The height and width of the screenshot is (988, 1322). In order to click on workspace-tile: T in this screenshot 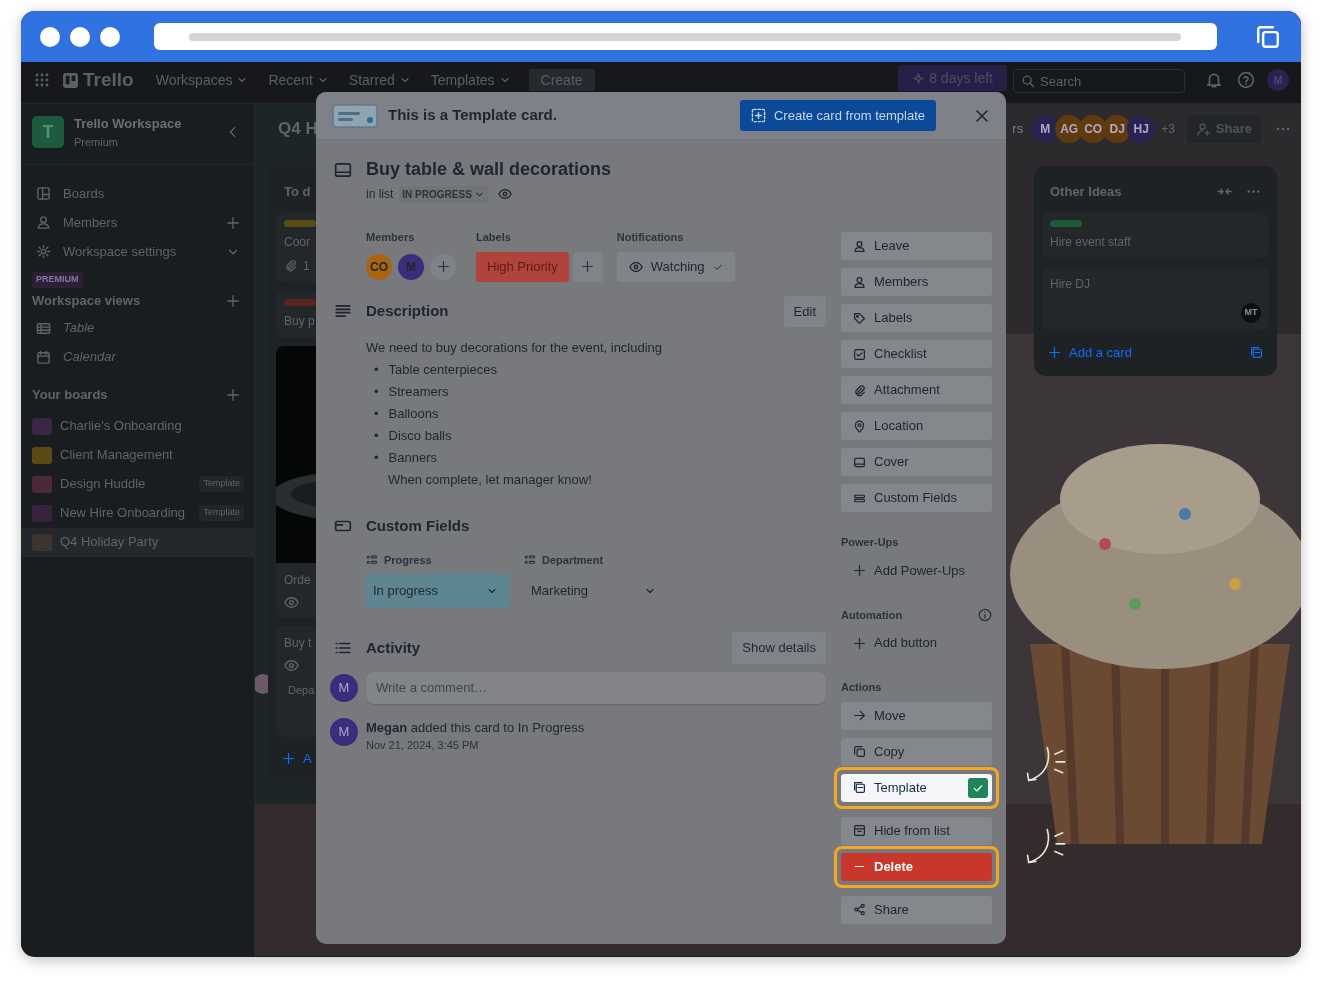, I will do `click(48, 132)`.